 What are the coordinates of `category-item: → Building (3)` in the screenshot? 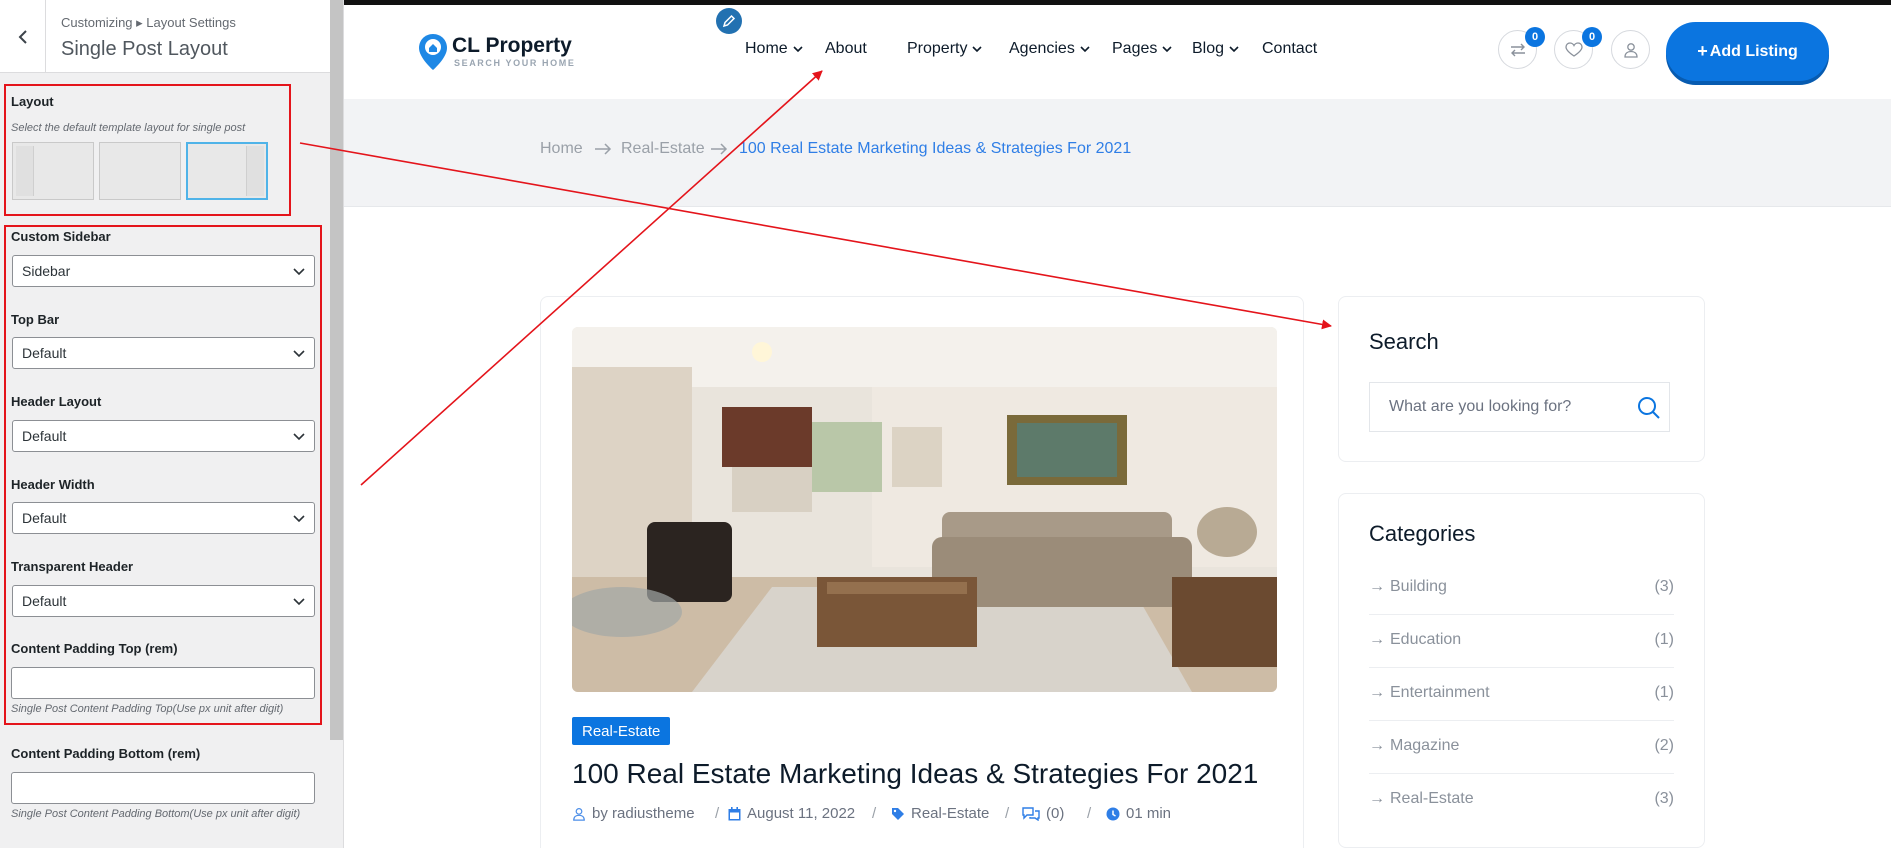 It's located at (1521, 588).